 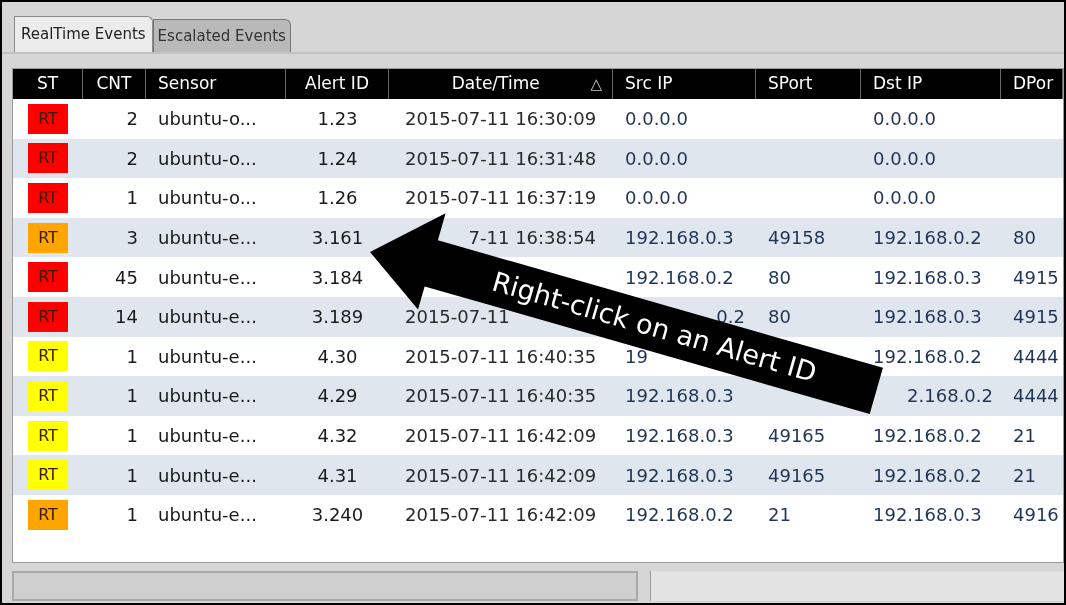 What do you see at coordinates (337, 396) in the screenshot?
I see `table-cell: 4.29` at bounding box center [337, 396].